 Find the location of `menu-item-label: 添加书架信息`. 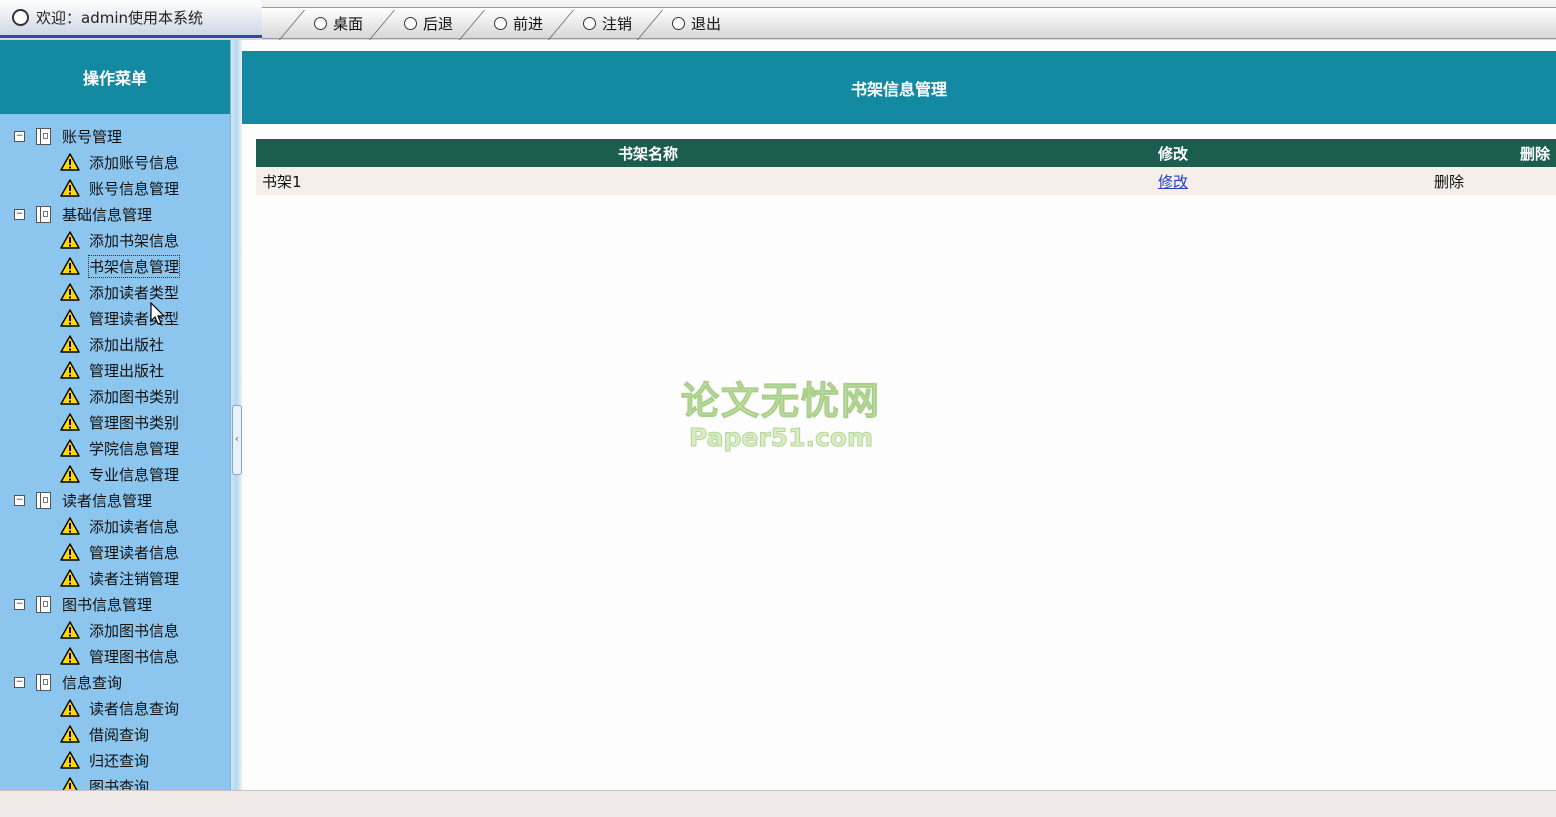

menu-item-label: 添加书架信息 is located at coordinates (134, 240).